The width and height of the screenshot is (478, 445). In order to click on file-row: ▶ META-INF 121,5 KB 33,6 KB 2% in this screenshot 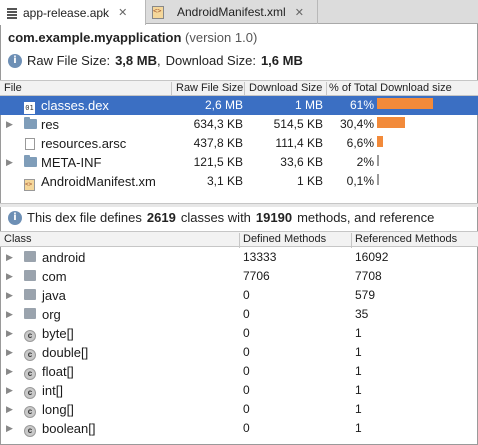, I will do `click(239, 162)`.